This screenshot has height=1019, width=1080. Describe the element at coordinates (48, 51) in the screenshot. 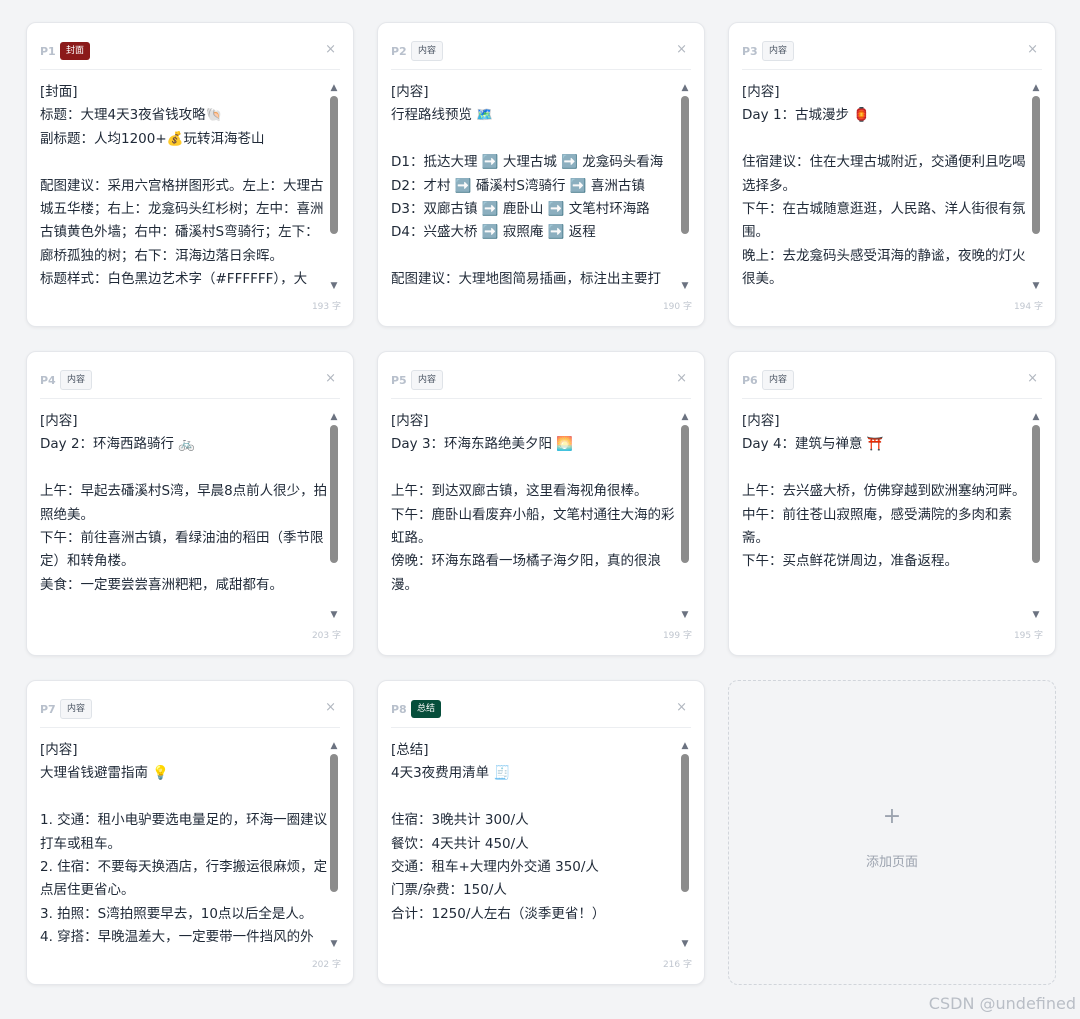

I see `page-number: P1` at that location.